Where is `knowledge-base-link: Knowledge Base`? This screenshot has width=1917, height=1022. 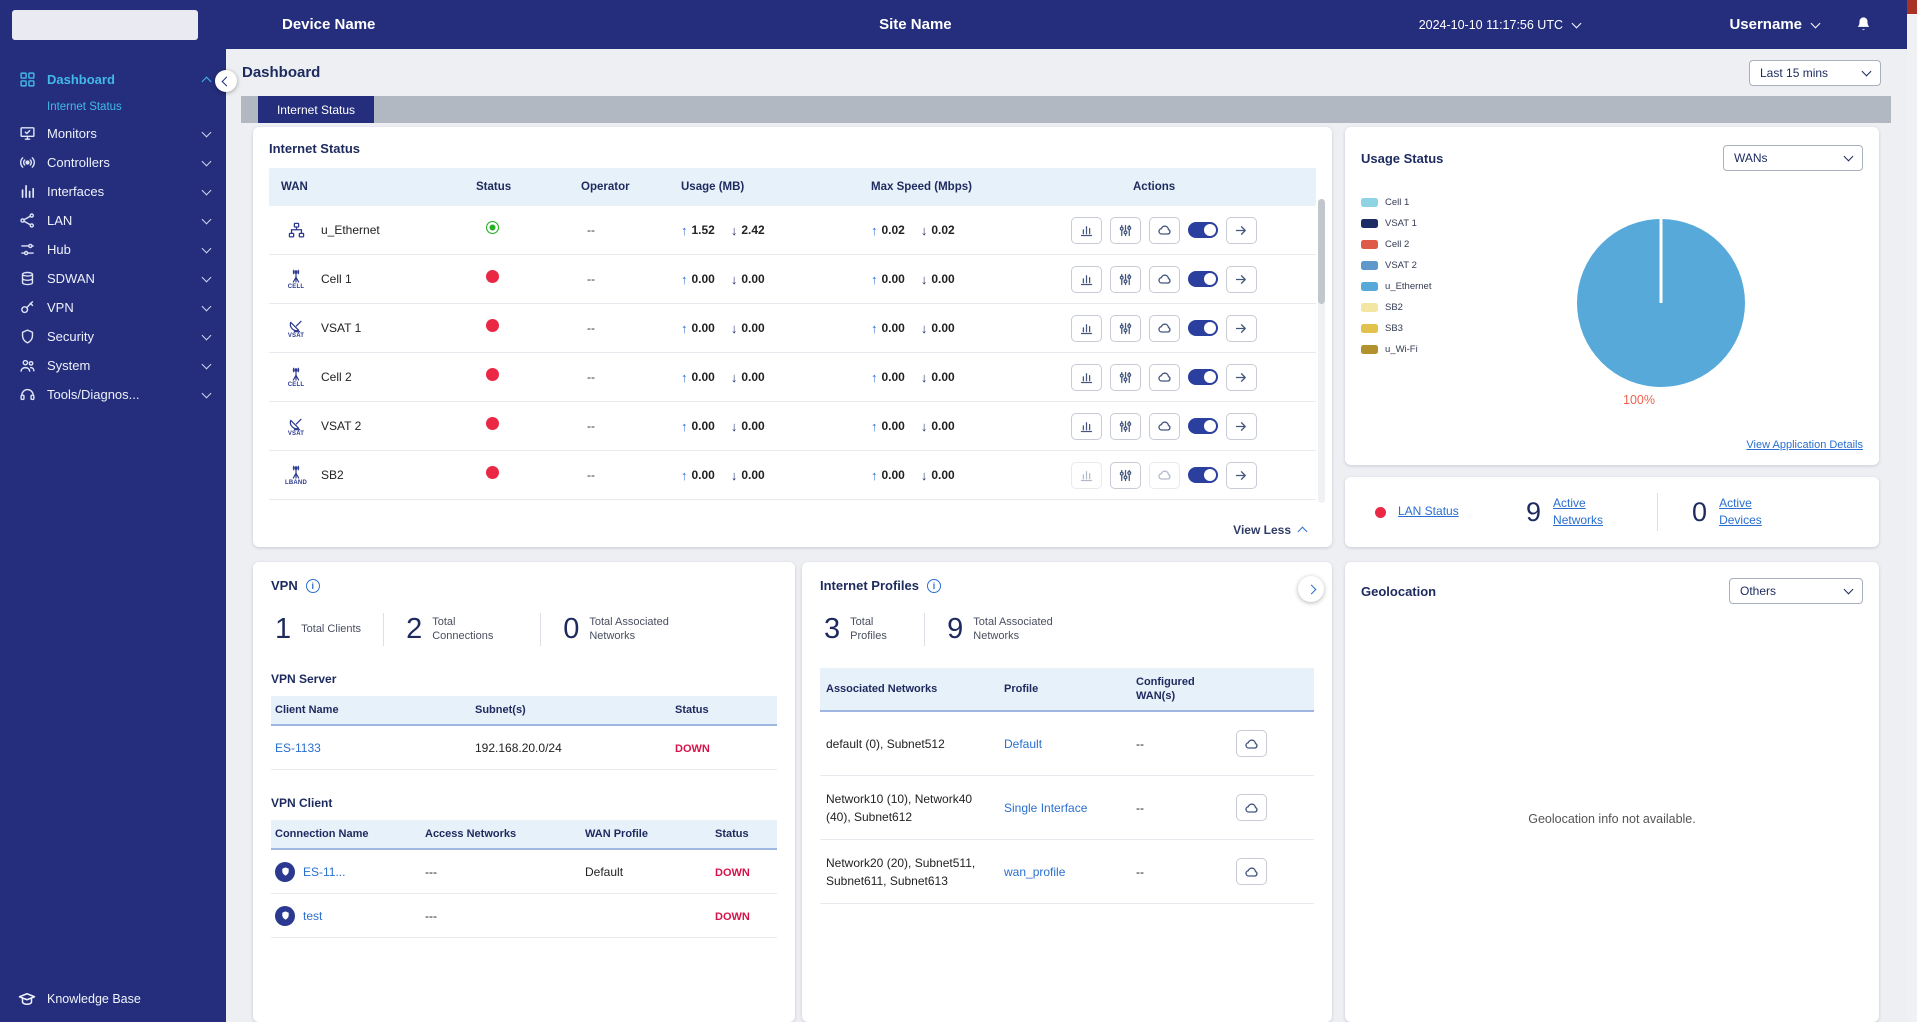
knowledge-base-link: Knowledge Base is located at coordinates (113, 999).